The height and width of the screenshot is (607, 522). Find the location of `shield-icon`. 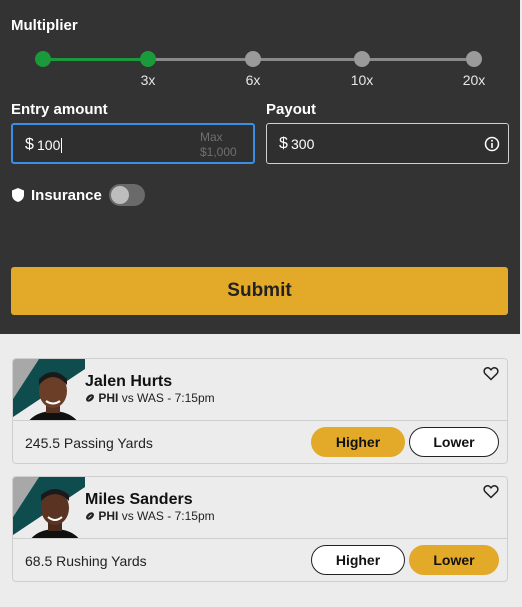

shield-icon is located at coordinates (18, 195).